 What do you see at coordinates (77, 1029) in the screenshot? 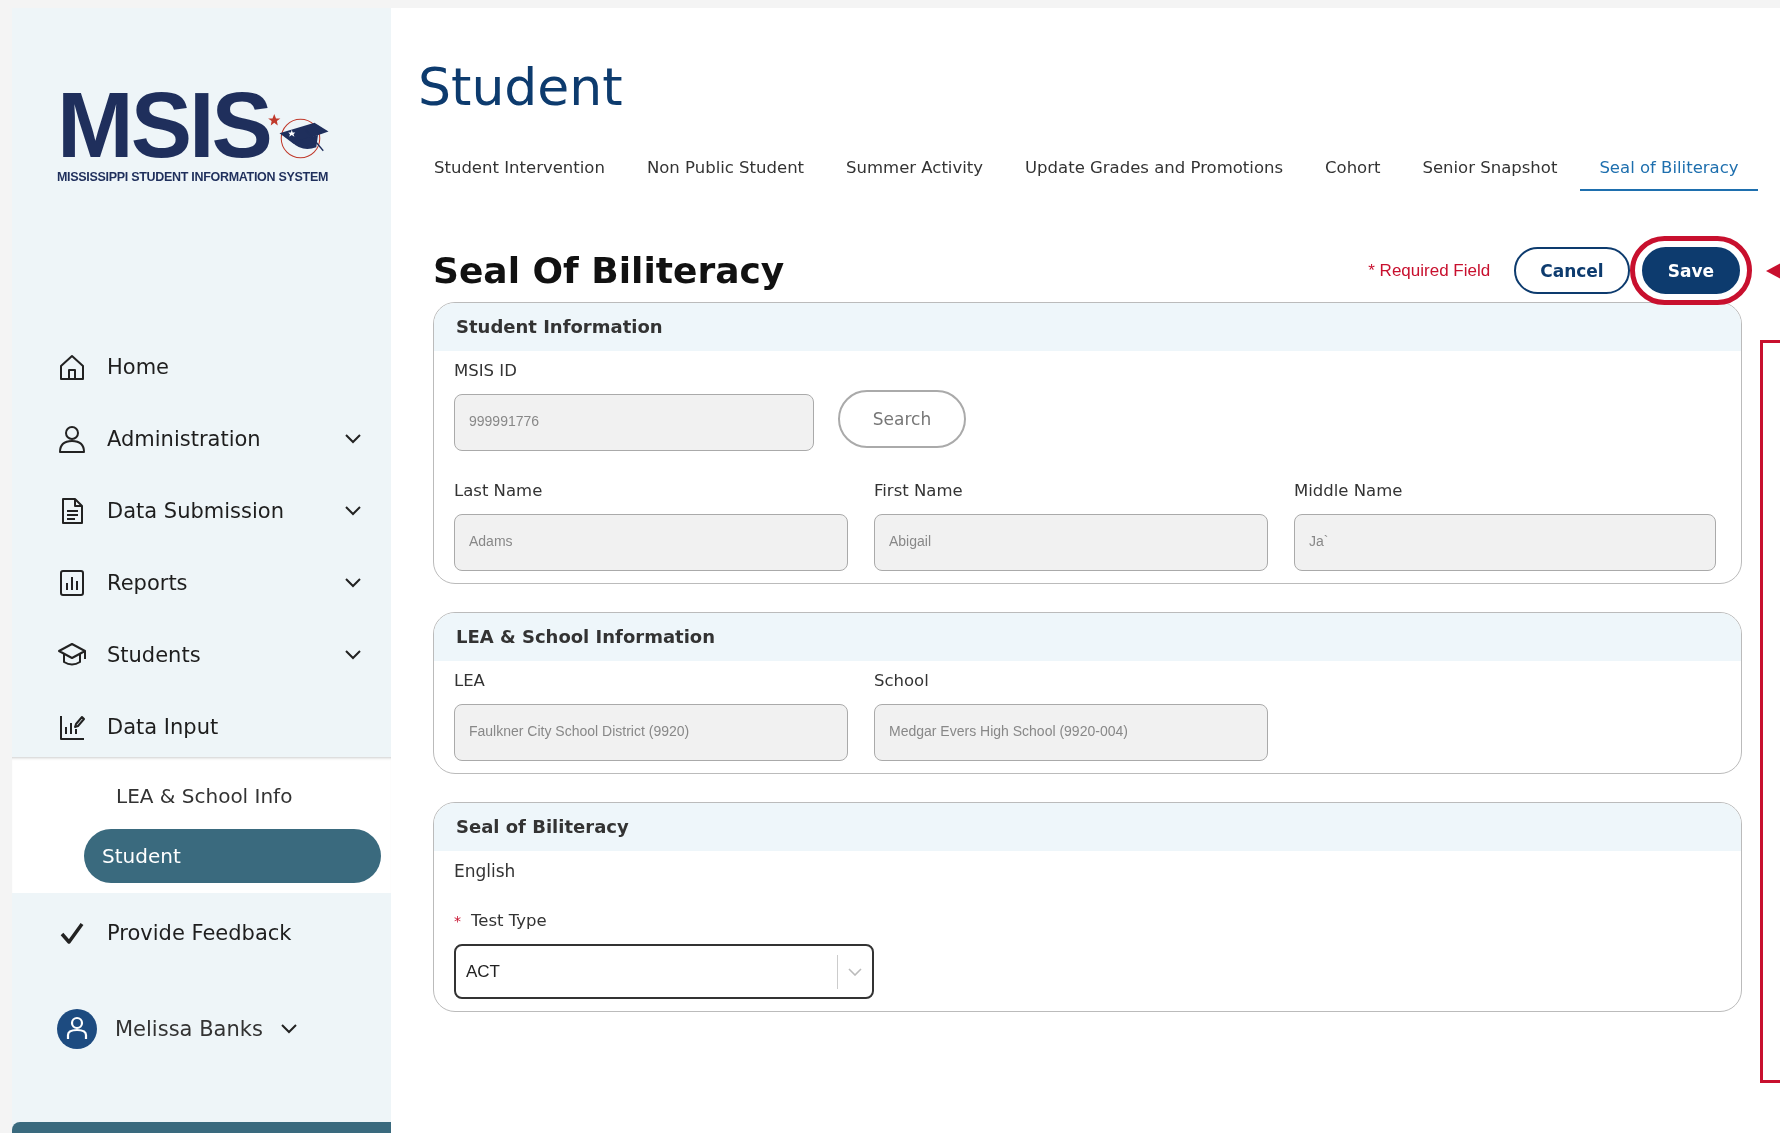
I see `avatar-icon` at bounding box center [77, 1029].